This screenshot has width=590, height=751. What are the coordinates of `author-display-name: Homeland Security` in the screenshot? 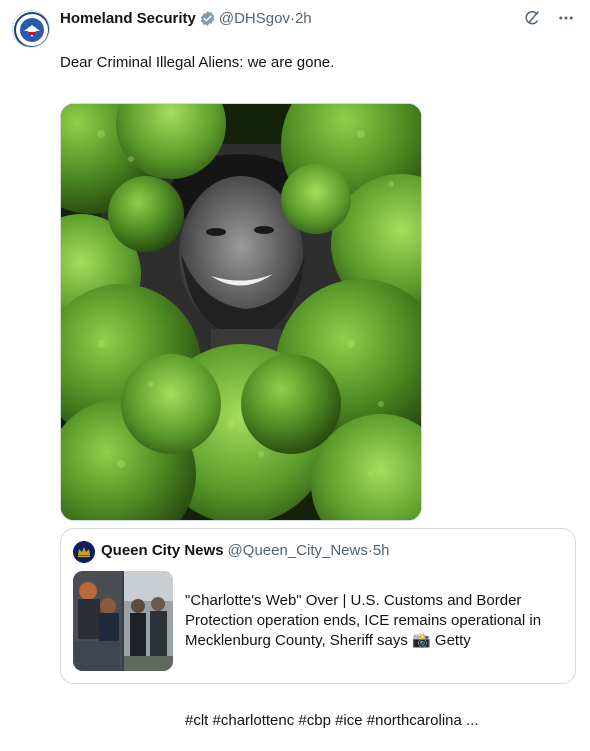 It's located at (128, 18).